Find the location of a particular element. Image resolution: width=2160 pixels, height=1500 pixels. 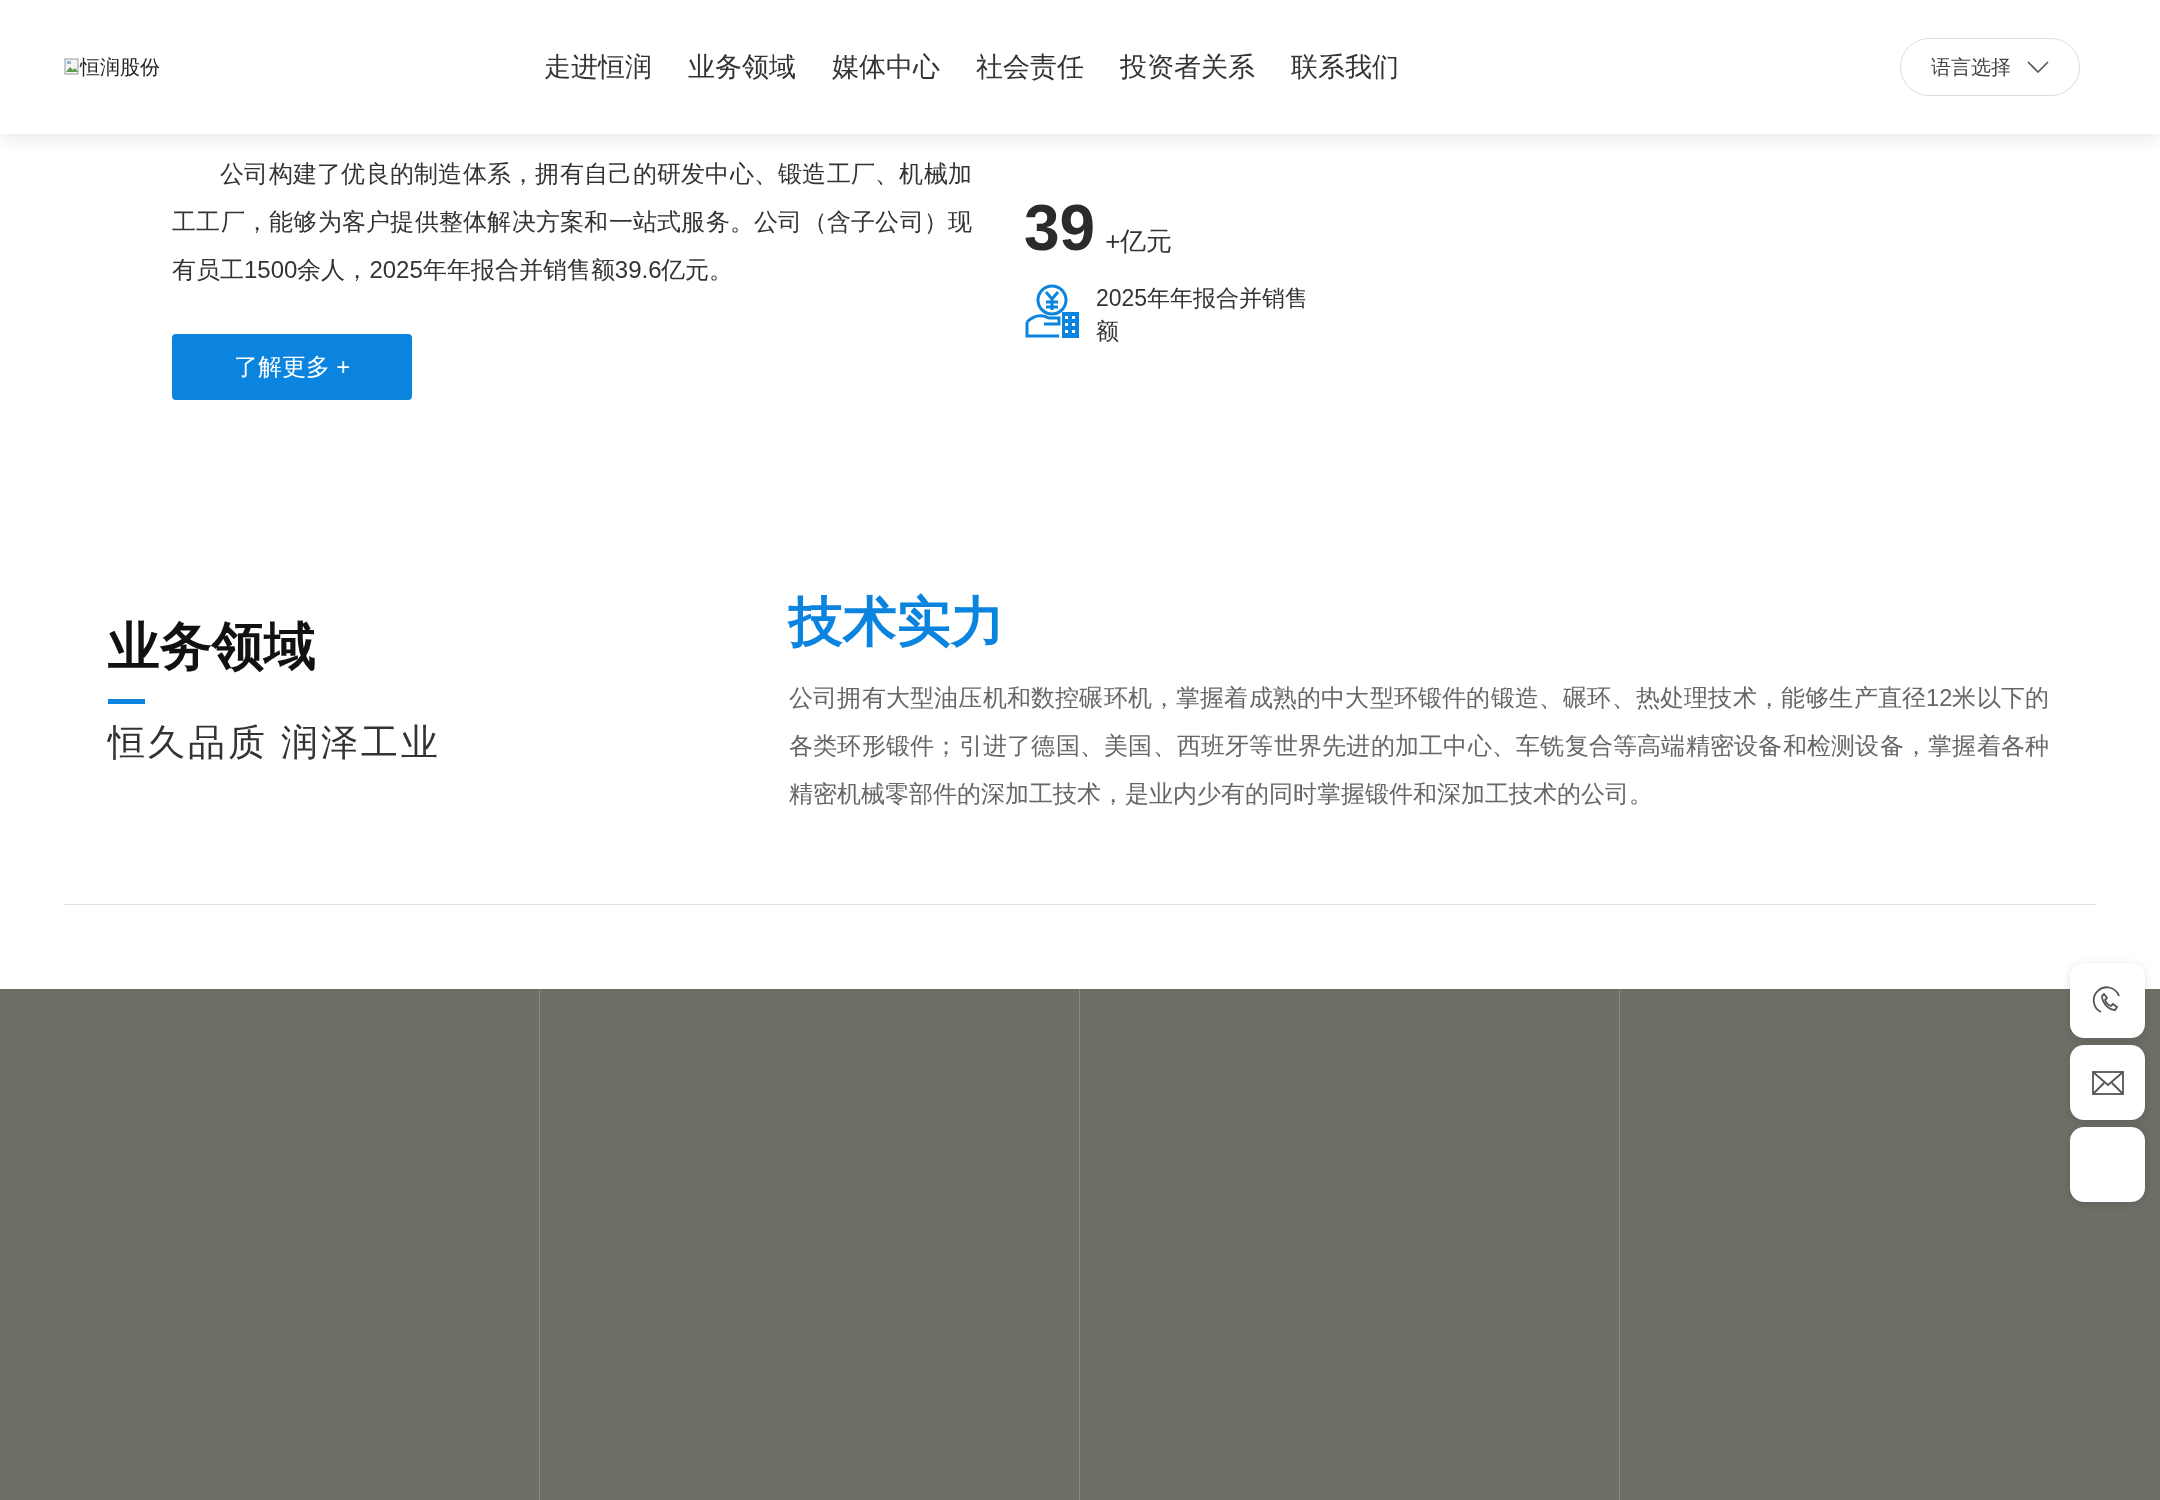

section-title: 业务领域 is located at coordinates (212, 646).